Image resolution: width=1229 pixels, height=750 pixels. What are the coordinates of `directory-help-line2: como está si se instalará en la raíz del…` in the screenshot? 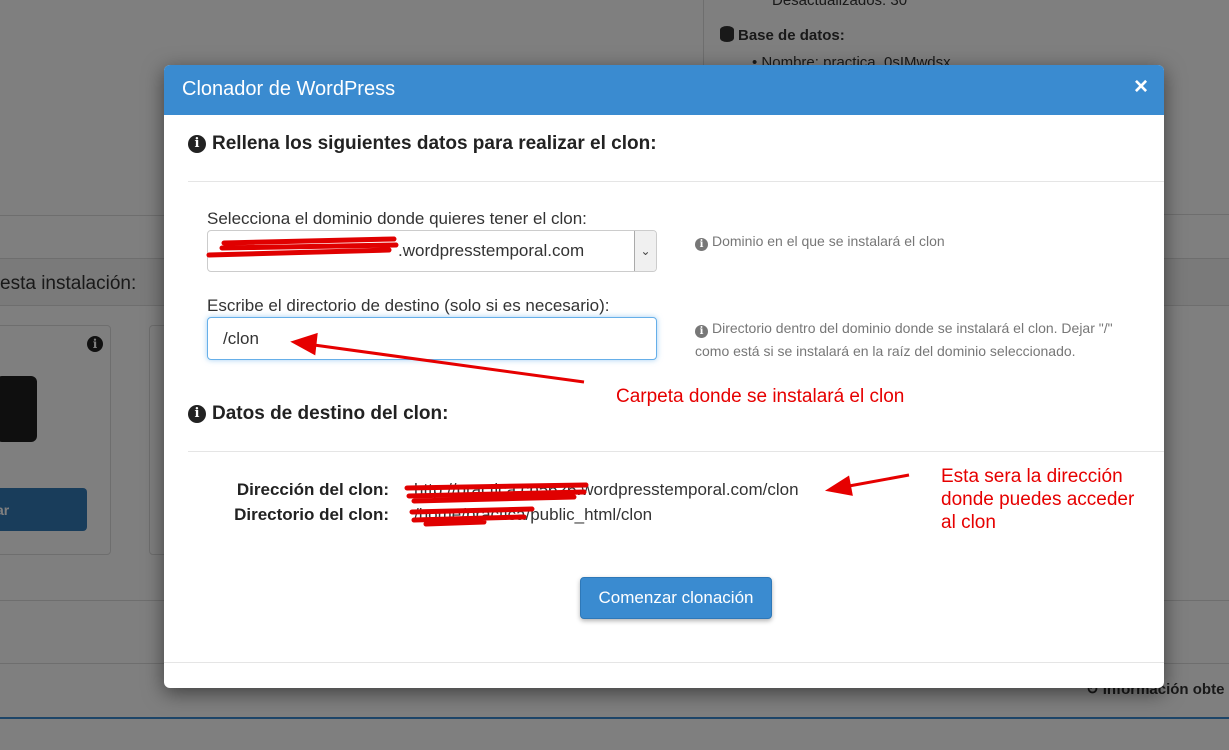 It's located at (885, 351).